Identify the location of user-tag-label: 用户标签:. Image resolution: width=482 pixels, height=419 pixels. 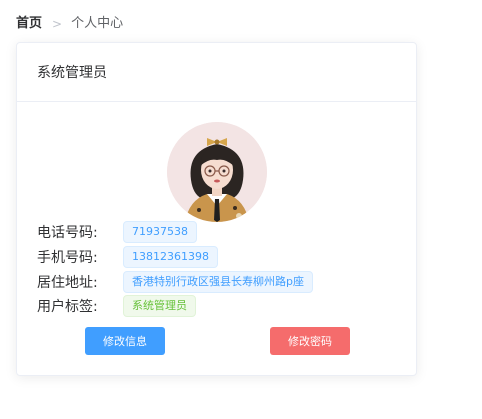
(67, 307).